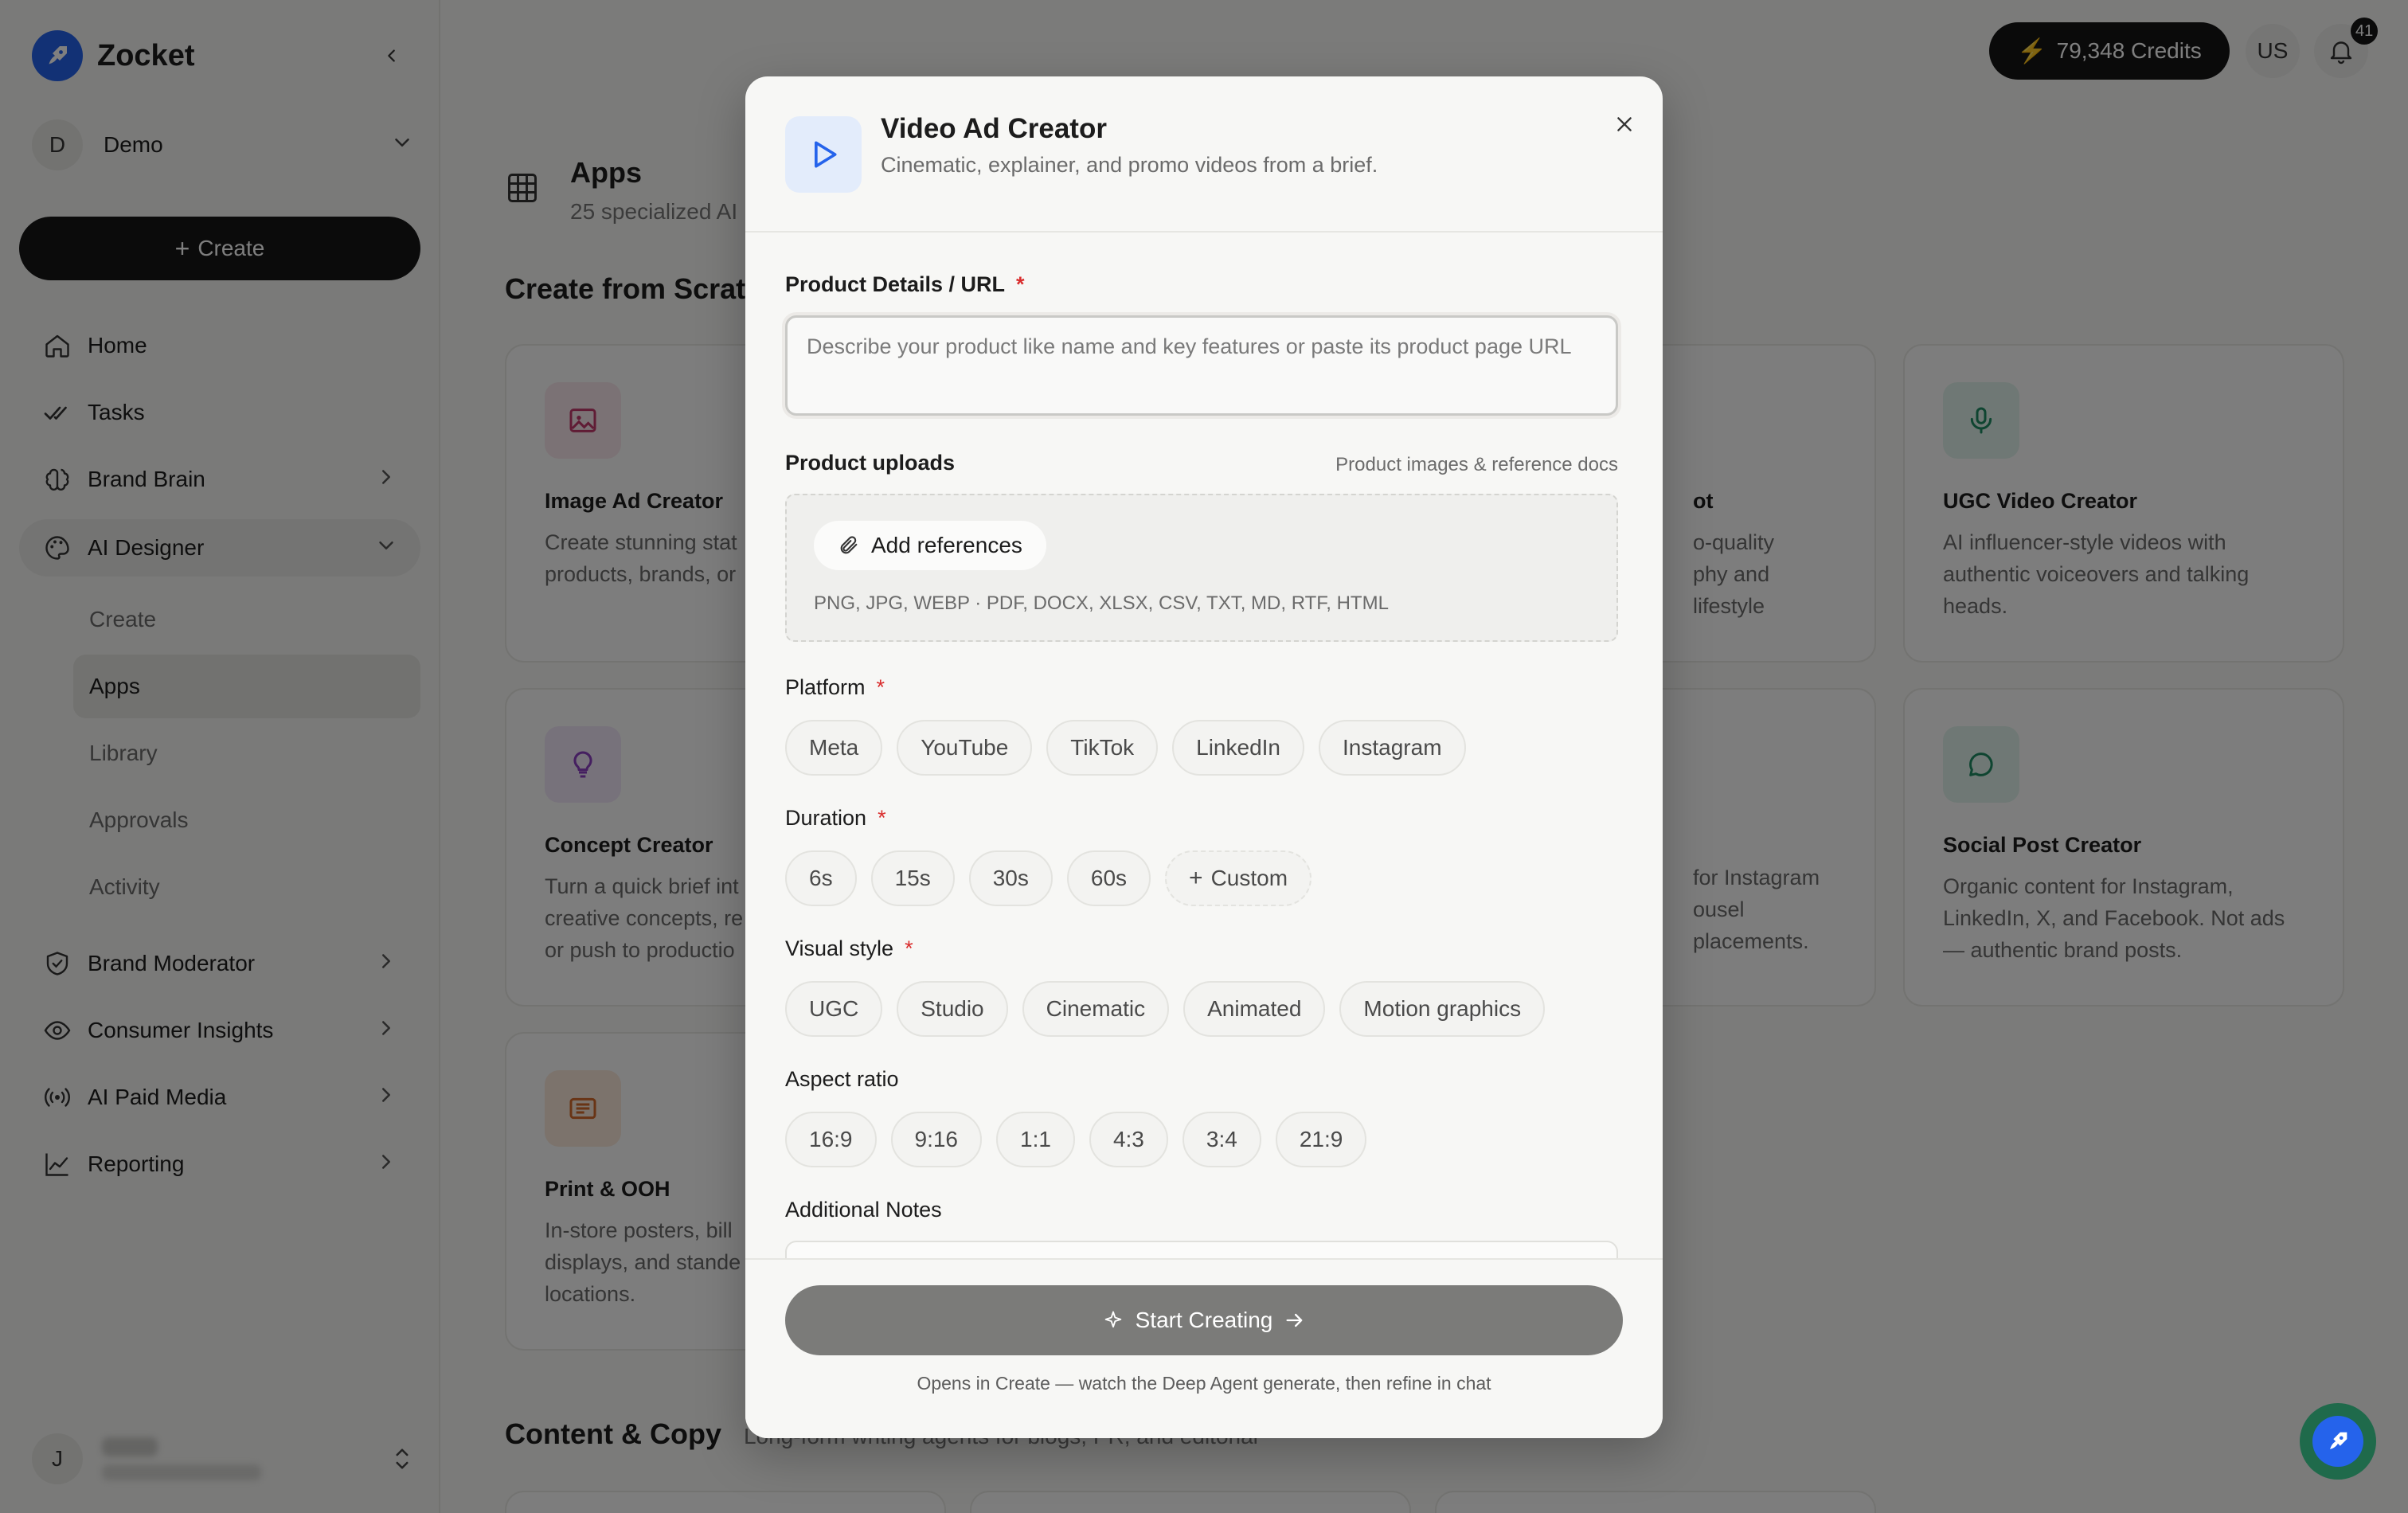  Describe the element at coordinates (1392, 748) in the screenshot. I see `platform-chip-instagram: Instagram` at that location.